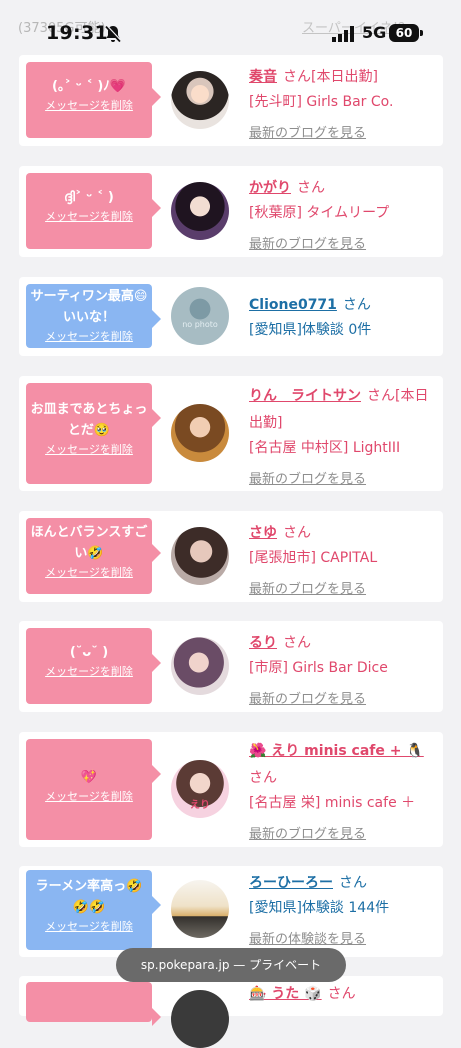 This screenshot has height=1048, width=461. I want to click on message-text: ദ്ദി˃ ᵕ ˂ ), so click(89, 197).